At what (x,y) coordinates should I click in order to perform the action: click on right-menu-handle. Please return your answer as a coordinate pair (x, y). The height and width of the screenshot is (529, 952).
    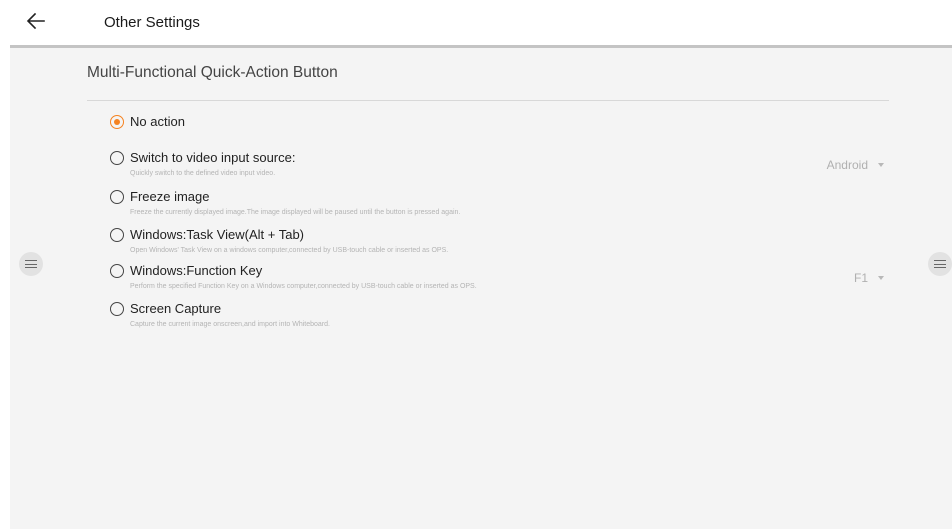
    Looking at the image, I should click on (940, 264).